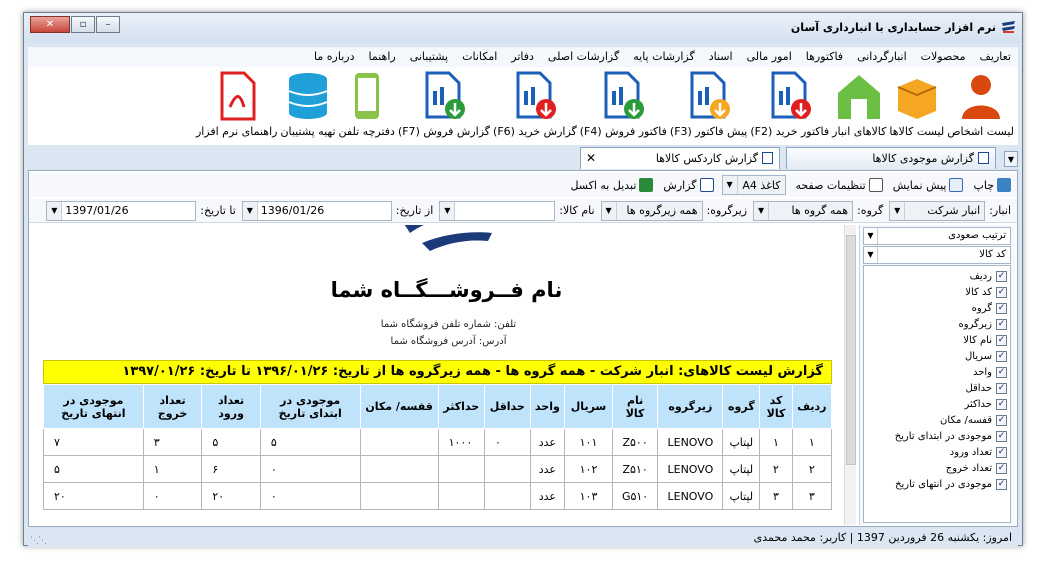 The width and height of the screenshot is (1040, 566). I want to click on column-checkbox: ✓ کد کالا, so click(937, 292).